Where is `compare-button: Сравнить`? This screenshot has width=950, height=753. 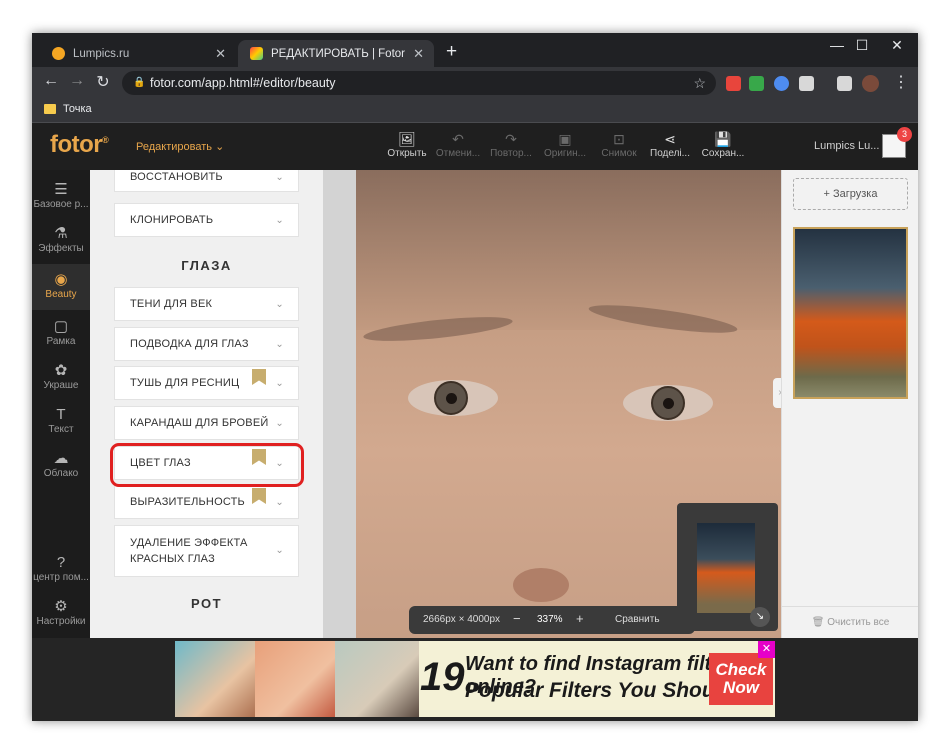
compare-button: Сравнить is located at coordinates (637, 619).